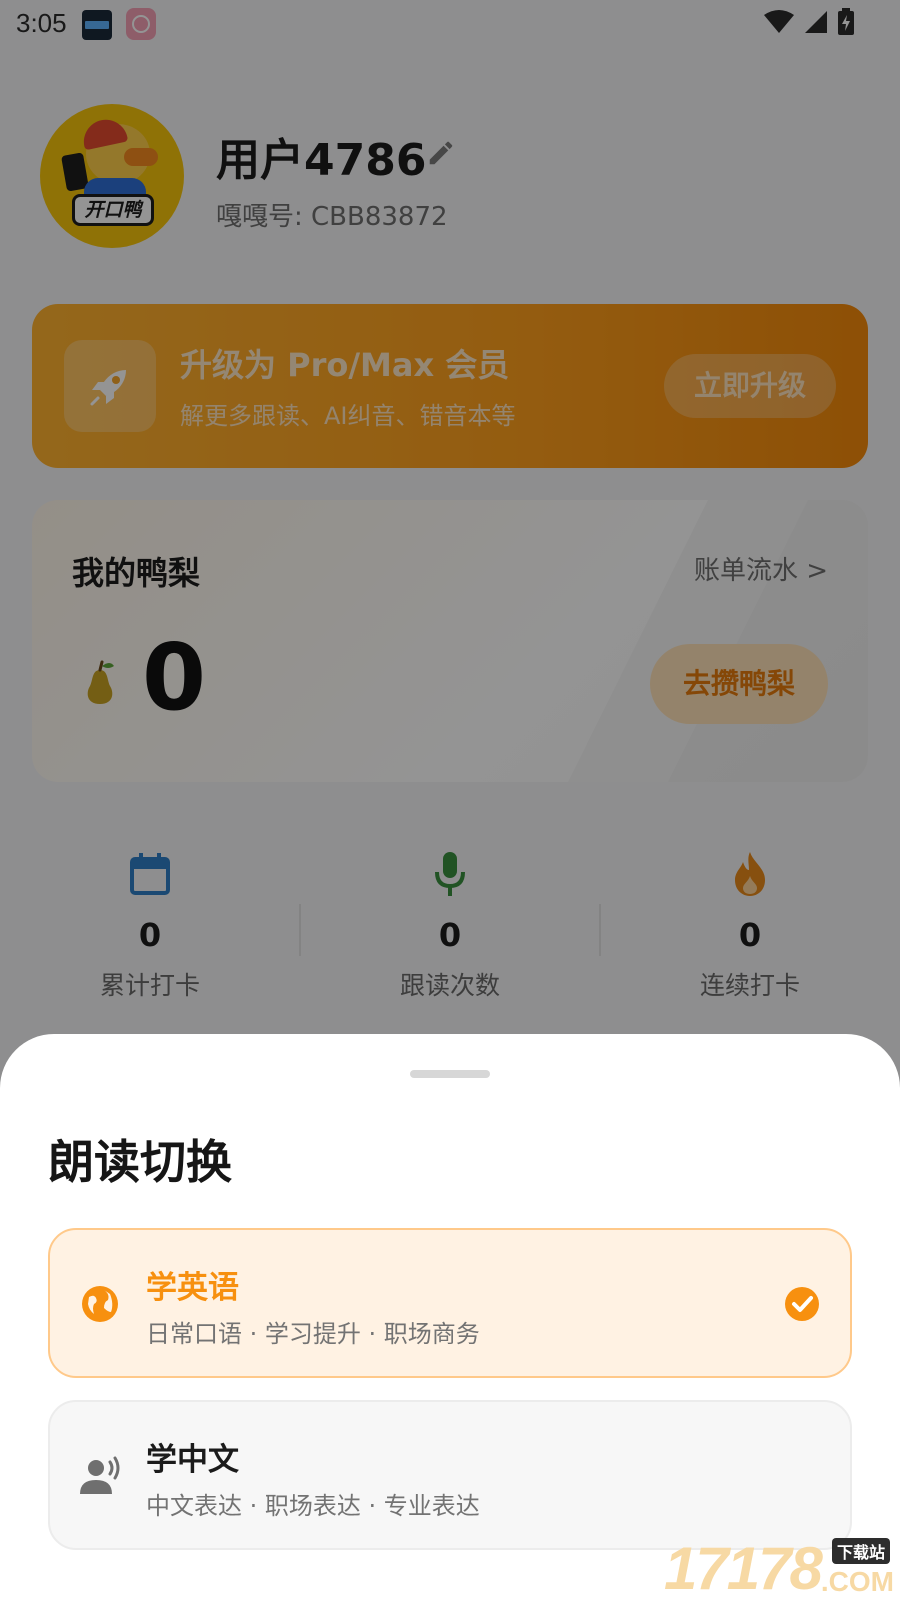 The height and width of the screenshot is (1600, 900). What do you see at coordinates (140, 1162) in the screenshot?
I see `sheet-title: 朗读切换` at bounding box center [140, 1162].